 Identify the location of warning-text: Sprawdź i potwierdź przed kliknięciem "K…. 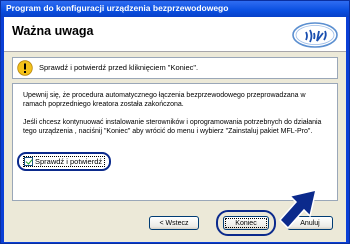
(119, 67).